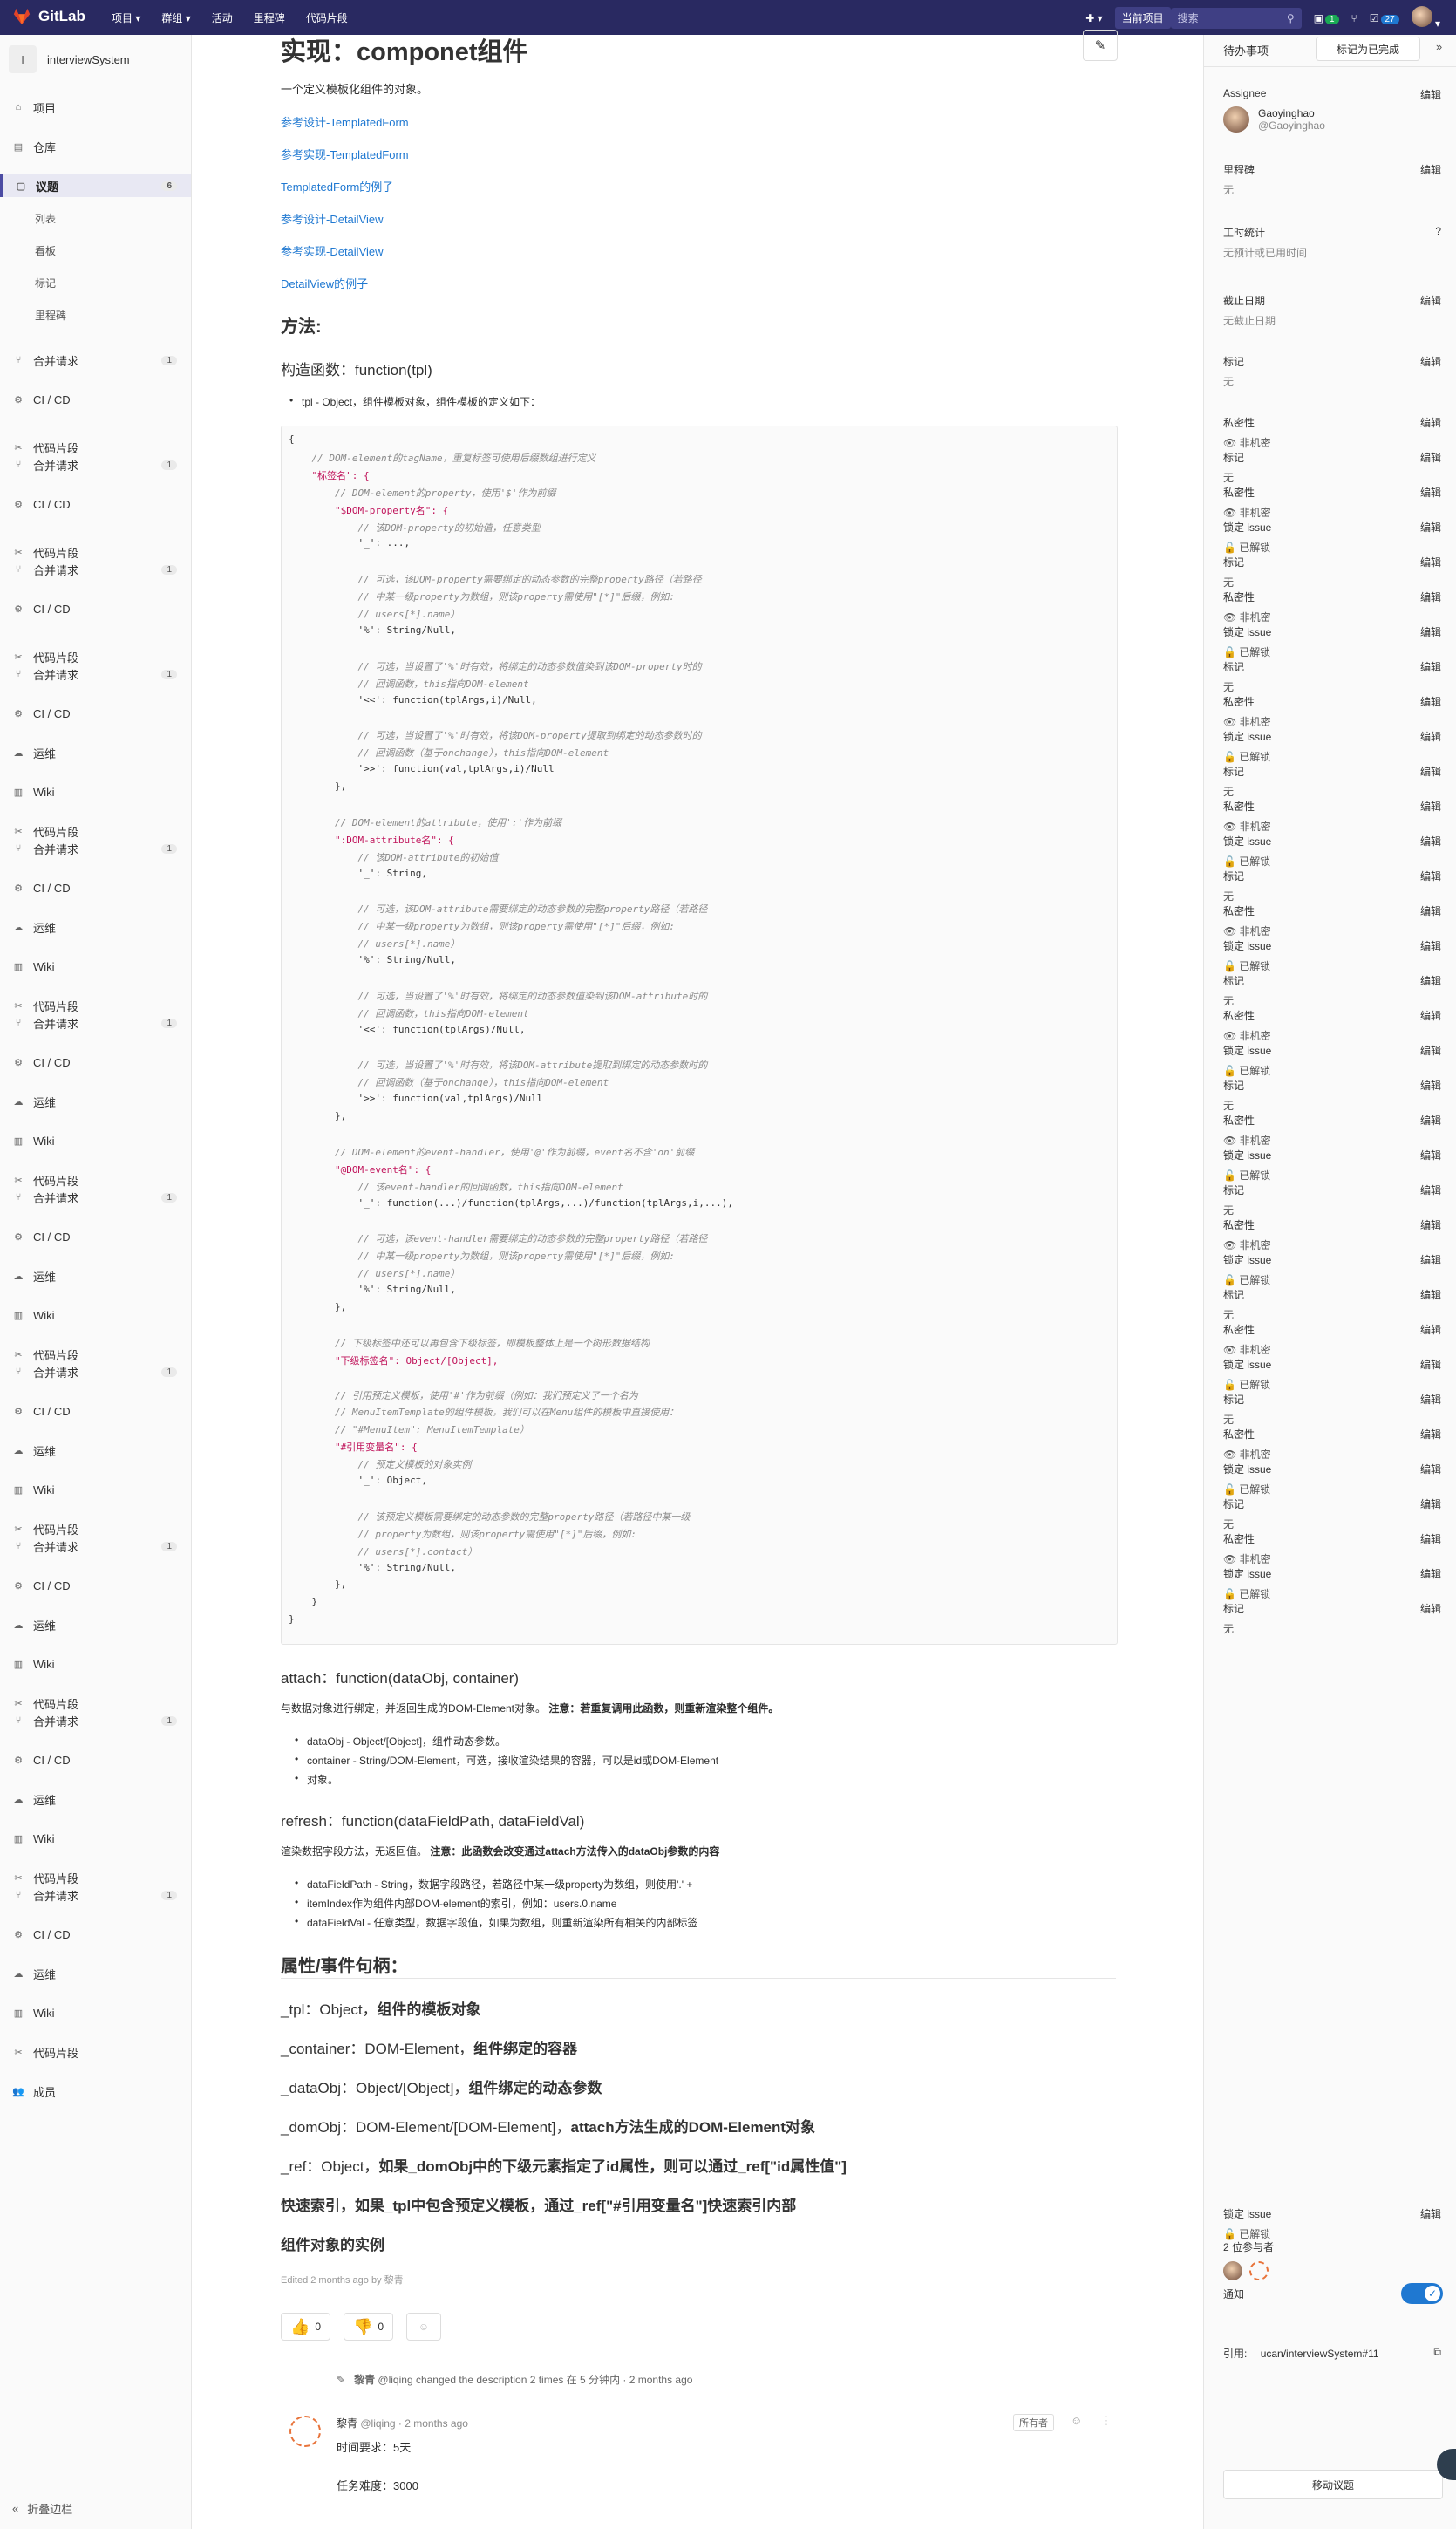 The image size is (1456, 2529). I want to click on collapse-right-icon: », so click(1439, 46).